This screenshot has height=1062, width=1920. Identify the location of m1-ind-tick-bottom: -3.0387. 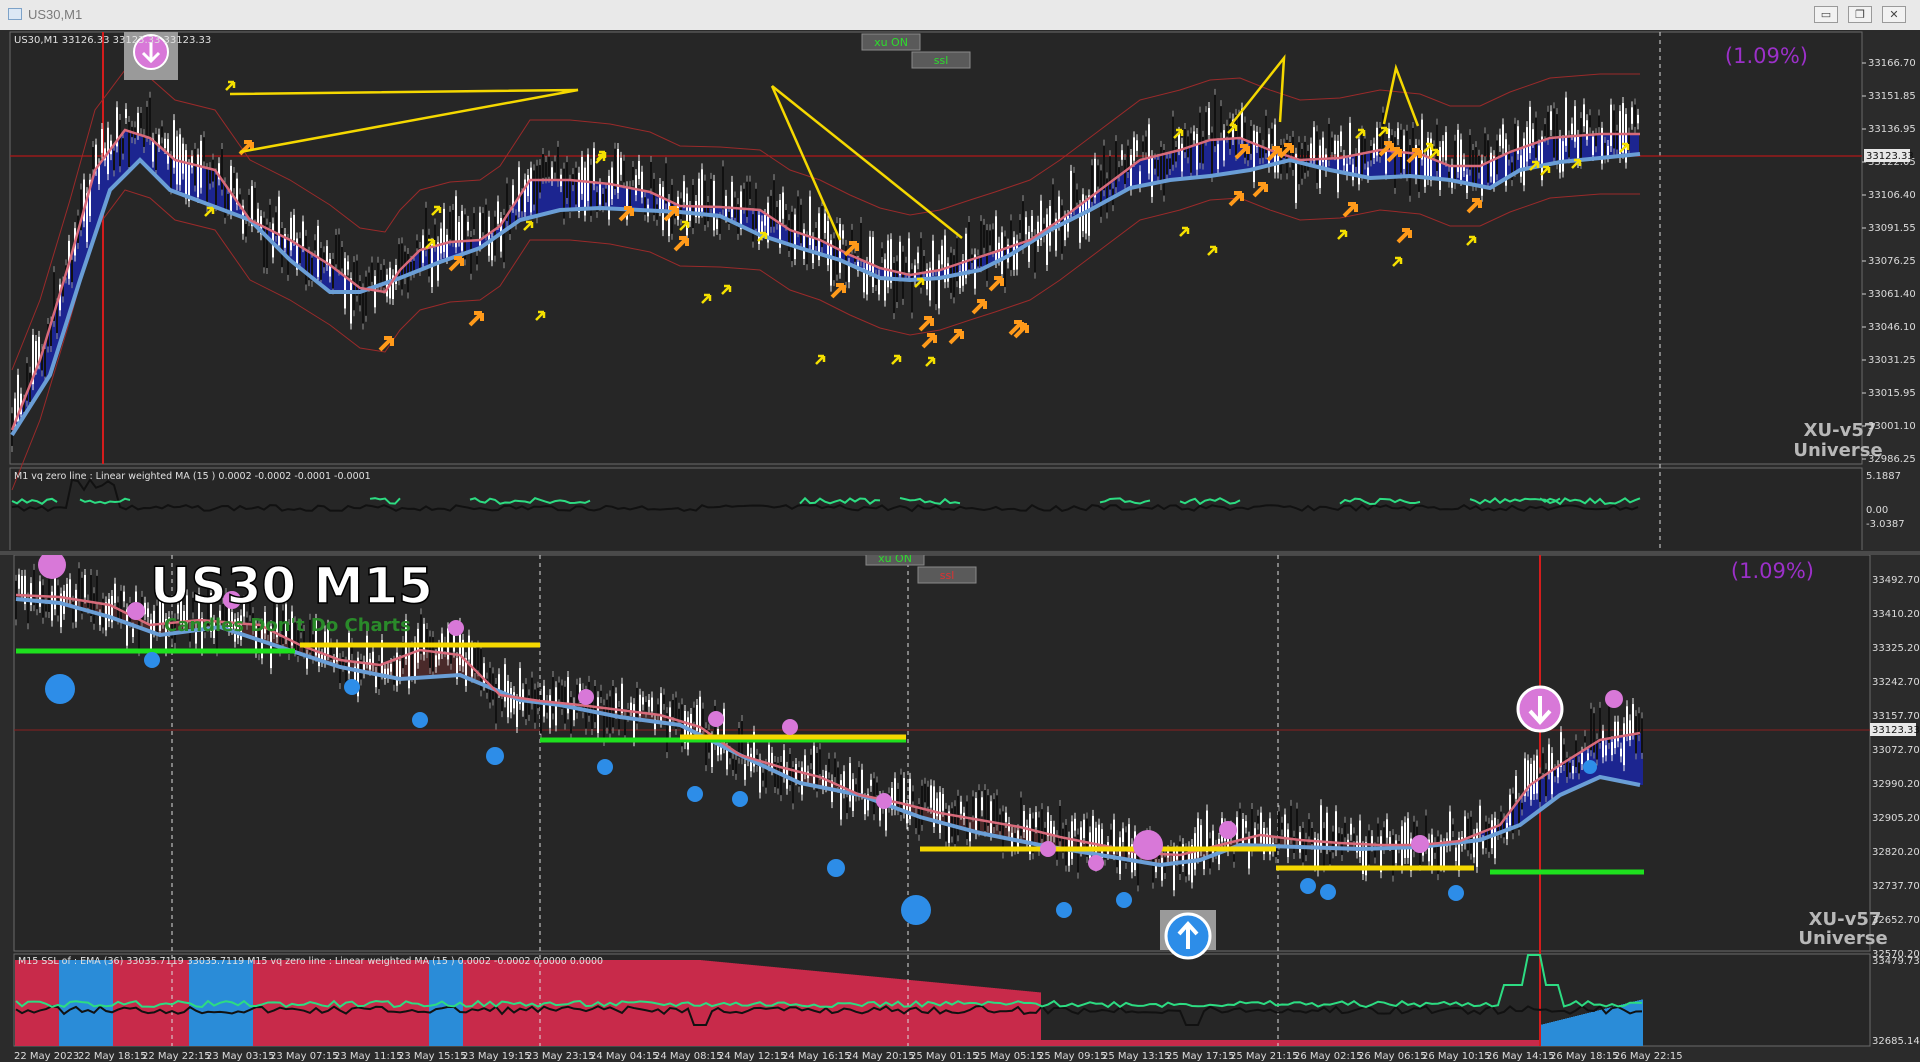
(1885, 524).